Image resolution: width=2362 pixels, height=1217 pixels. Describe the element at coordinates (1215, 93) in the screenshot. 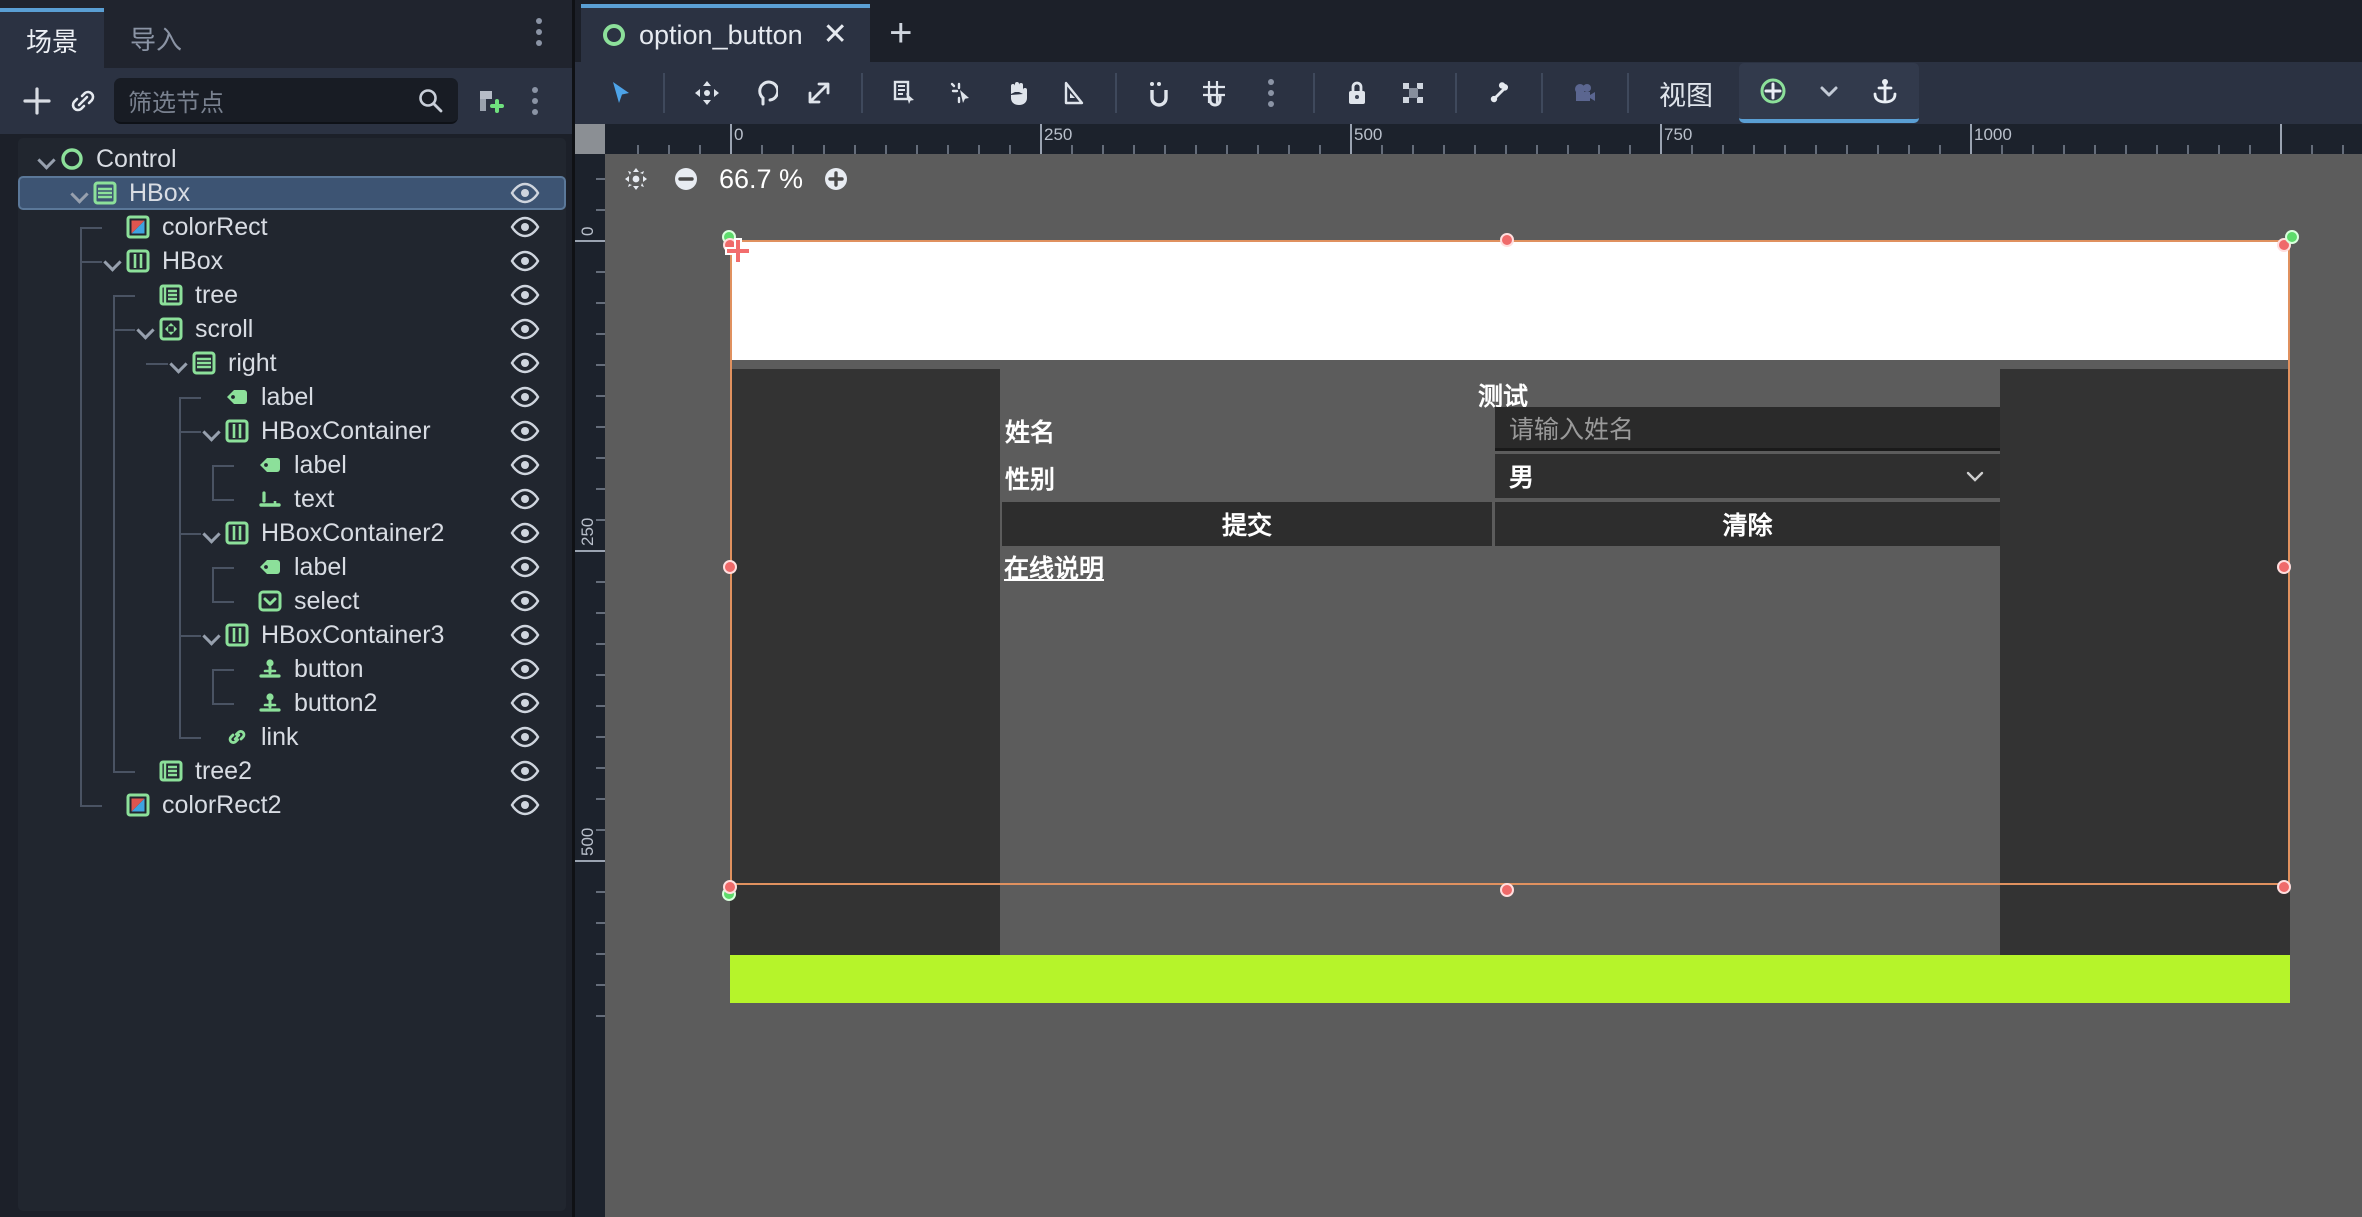

I see `grid-snap-icon` at that location.